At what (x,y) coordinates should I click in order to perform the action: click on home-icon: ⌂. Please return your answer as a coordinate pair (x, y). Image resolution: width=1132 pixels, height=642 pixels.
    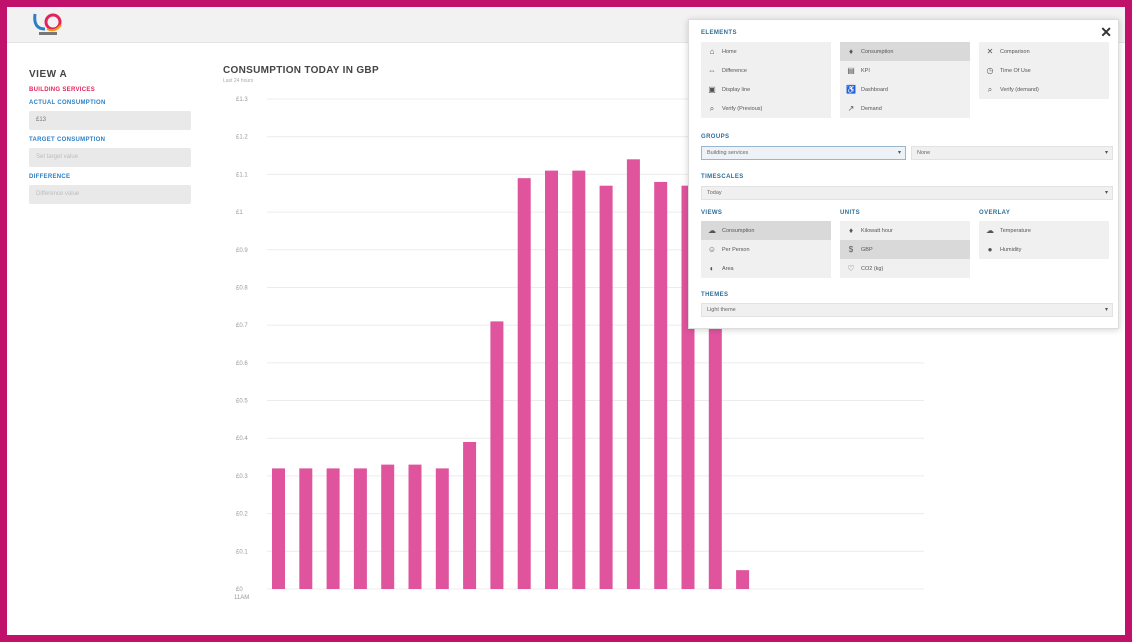
    Looking at the image, I should click on (712, 51).